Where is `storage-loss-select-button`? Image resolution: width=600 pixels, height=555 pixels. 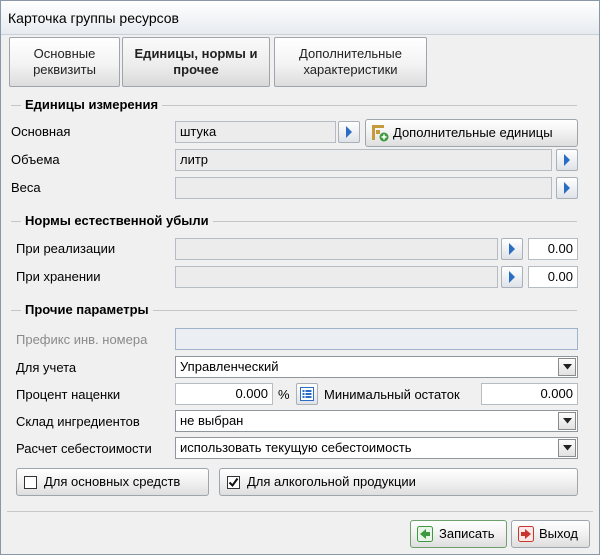 storage-loss-select-button is located at coordinates (512, 277).